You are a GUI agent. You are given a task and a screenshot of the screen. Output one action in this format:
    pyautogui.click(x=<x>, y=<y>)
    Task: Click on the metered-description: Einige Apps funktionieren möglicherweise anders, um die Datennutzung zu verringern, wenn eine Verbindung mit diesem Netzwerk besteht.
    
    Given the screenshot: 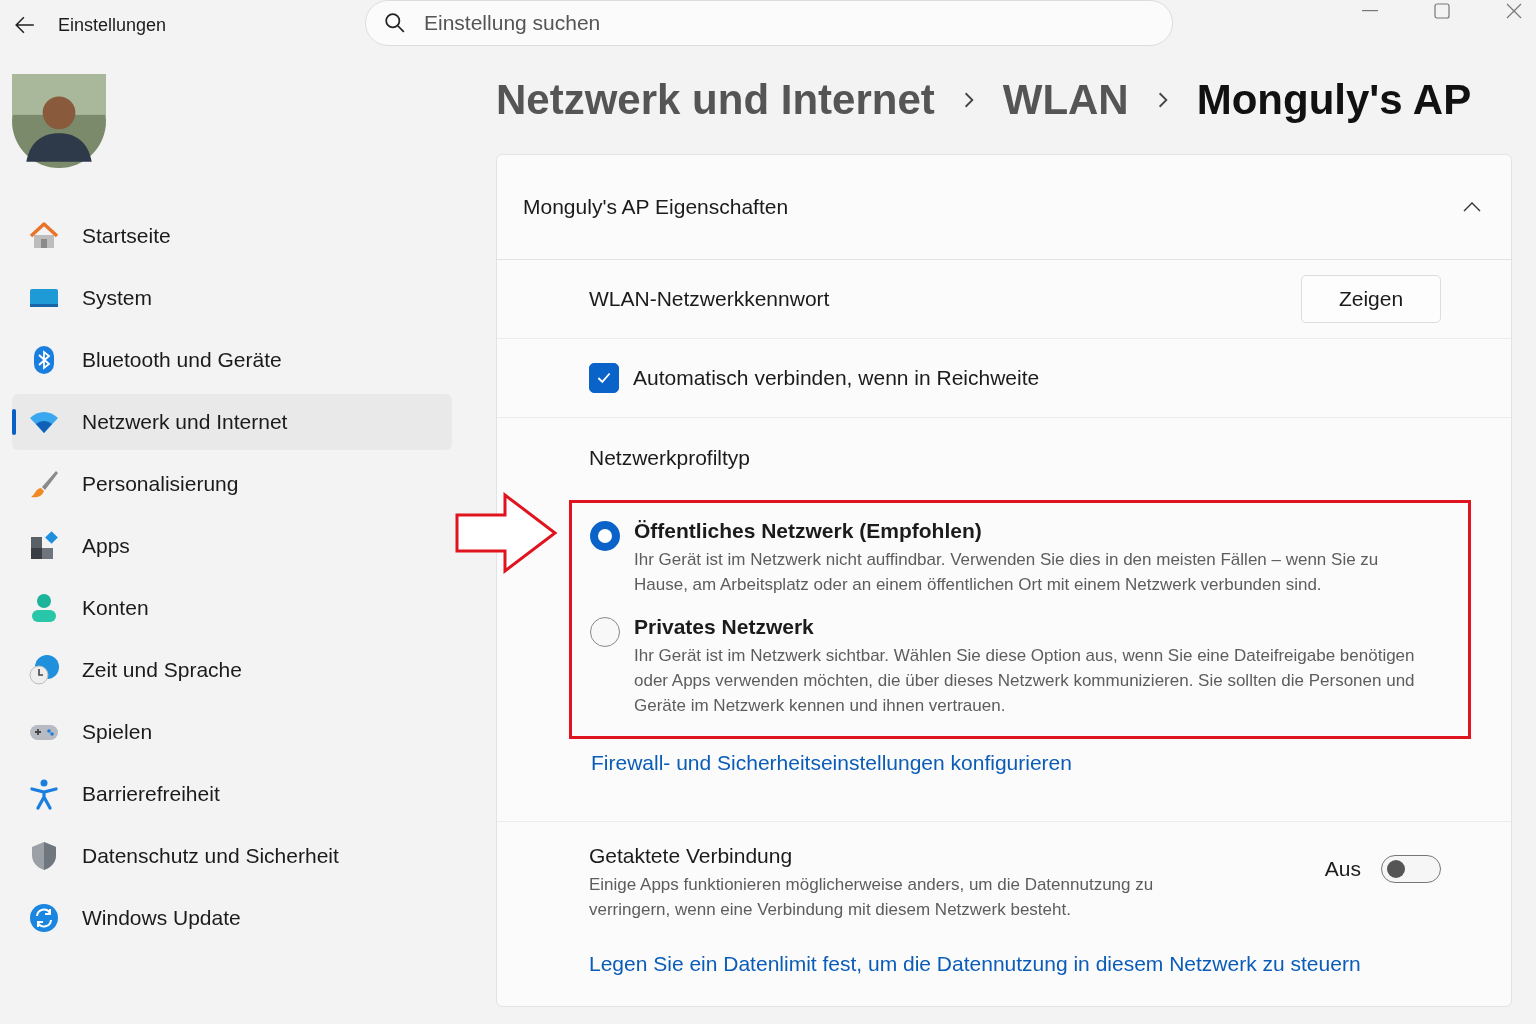 What is the action you would take?
    pyautogui.click(x=872, y=897)
    